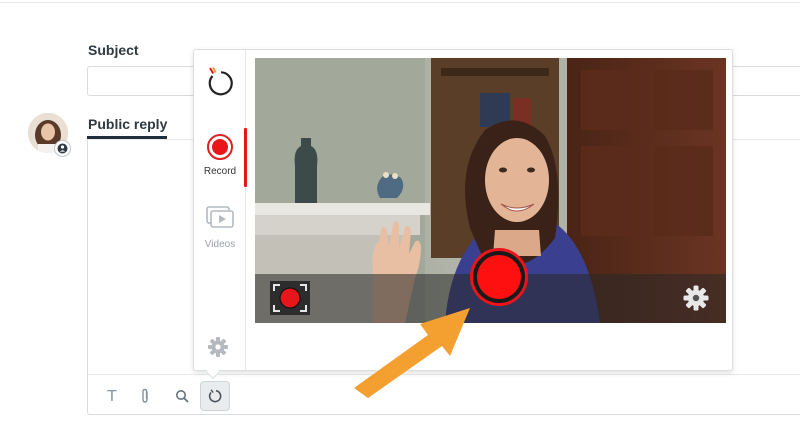 This screenshot has height=446, width=800. I want to click on toolbar-divider, so click(444, 374).